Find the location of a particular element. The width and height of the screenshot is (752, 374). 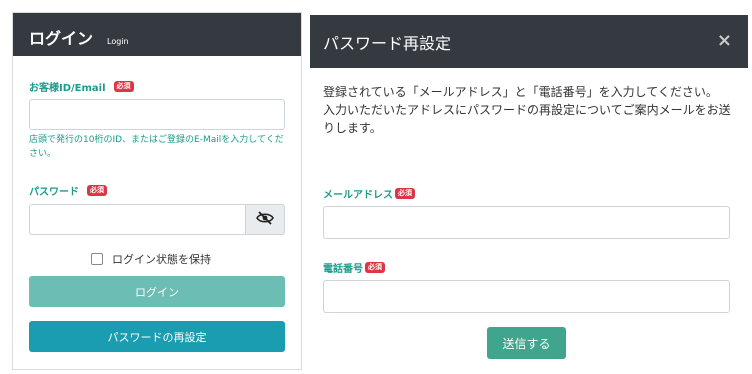

email-label: メールアドレス 必須 is located at coordinates (369, 193).